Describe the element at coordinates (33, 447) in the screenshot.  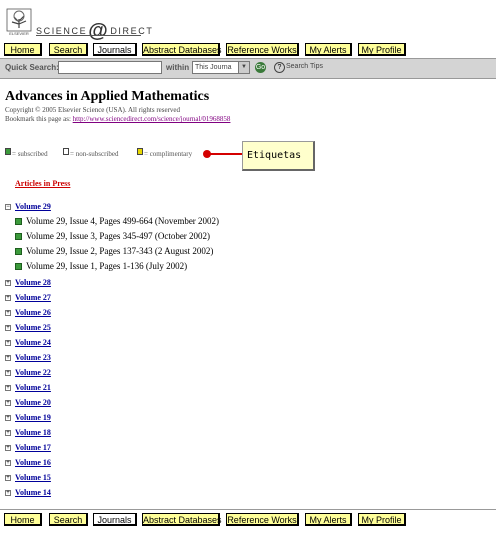
I see `volume-link: Volume 17` at that location.